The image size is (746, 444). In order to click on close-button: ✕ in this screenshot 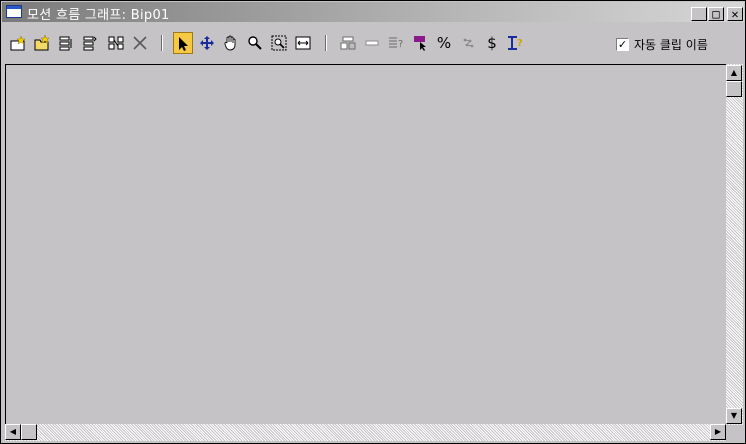, I will do `click(735, 14)`.